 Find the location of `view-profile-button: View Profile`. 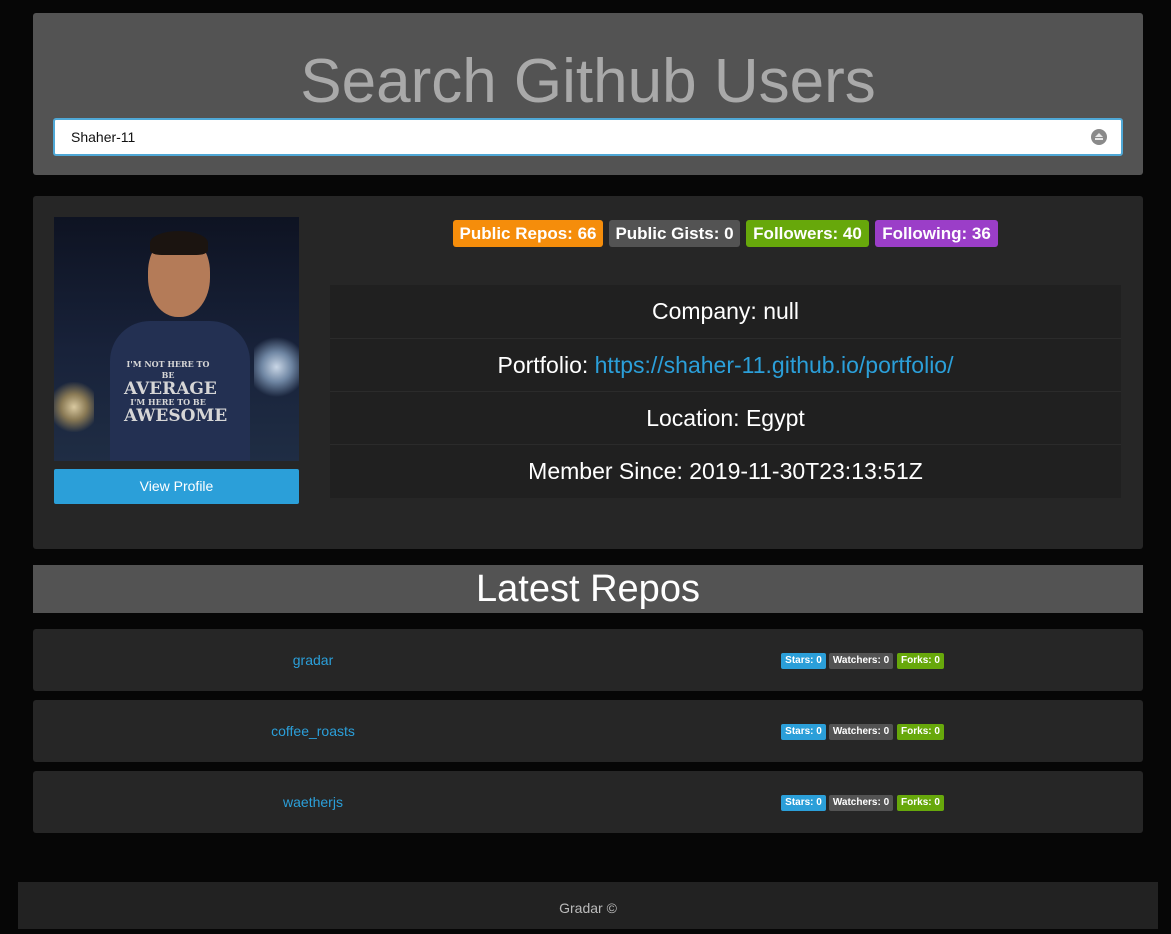

view-profile-button: View Profile is located at coordinates (176, 486).